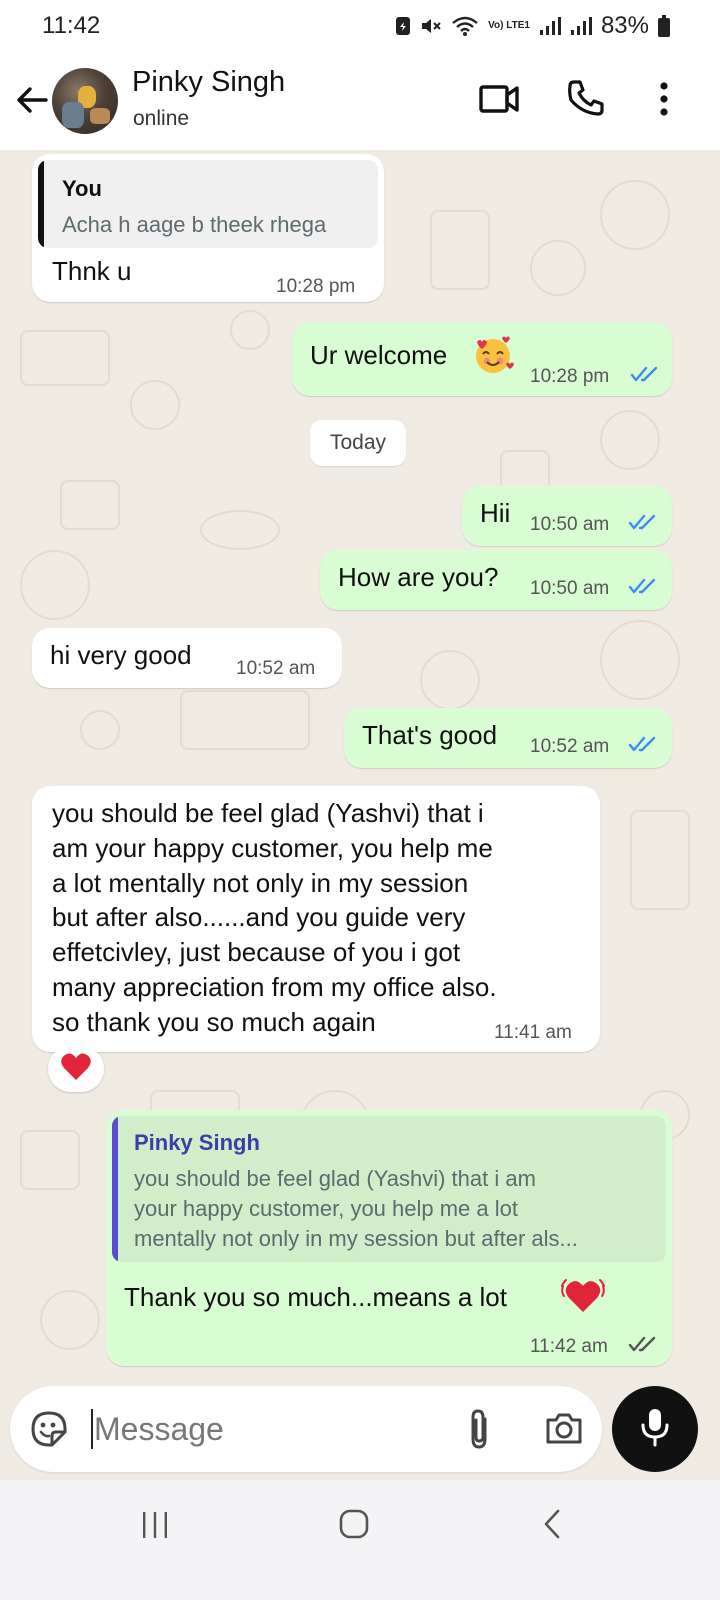 The image size is (720, 1600). I want to click on video-call-icon, so click(499, 101).